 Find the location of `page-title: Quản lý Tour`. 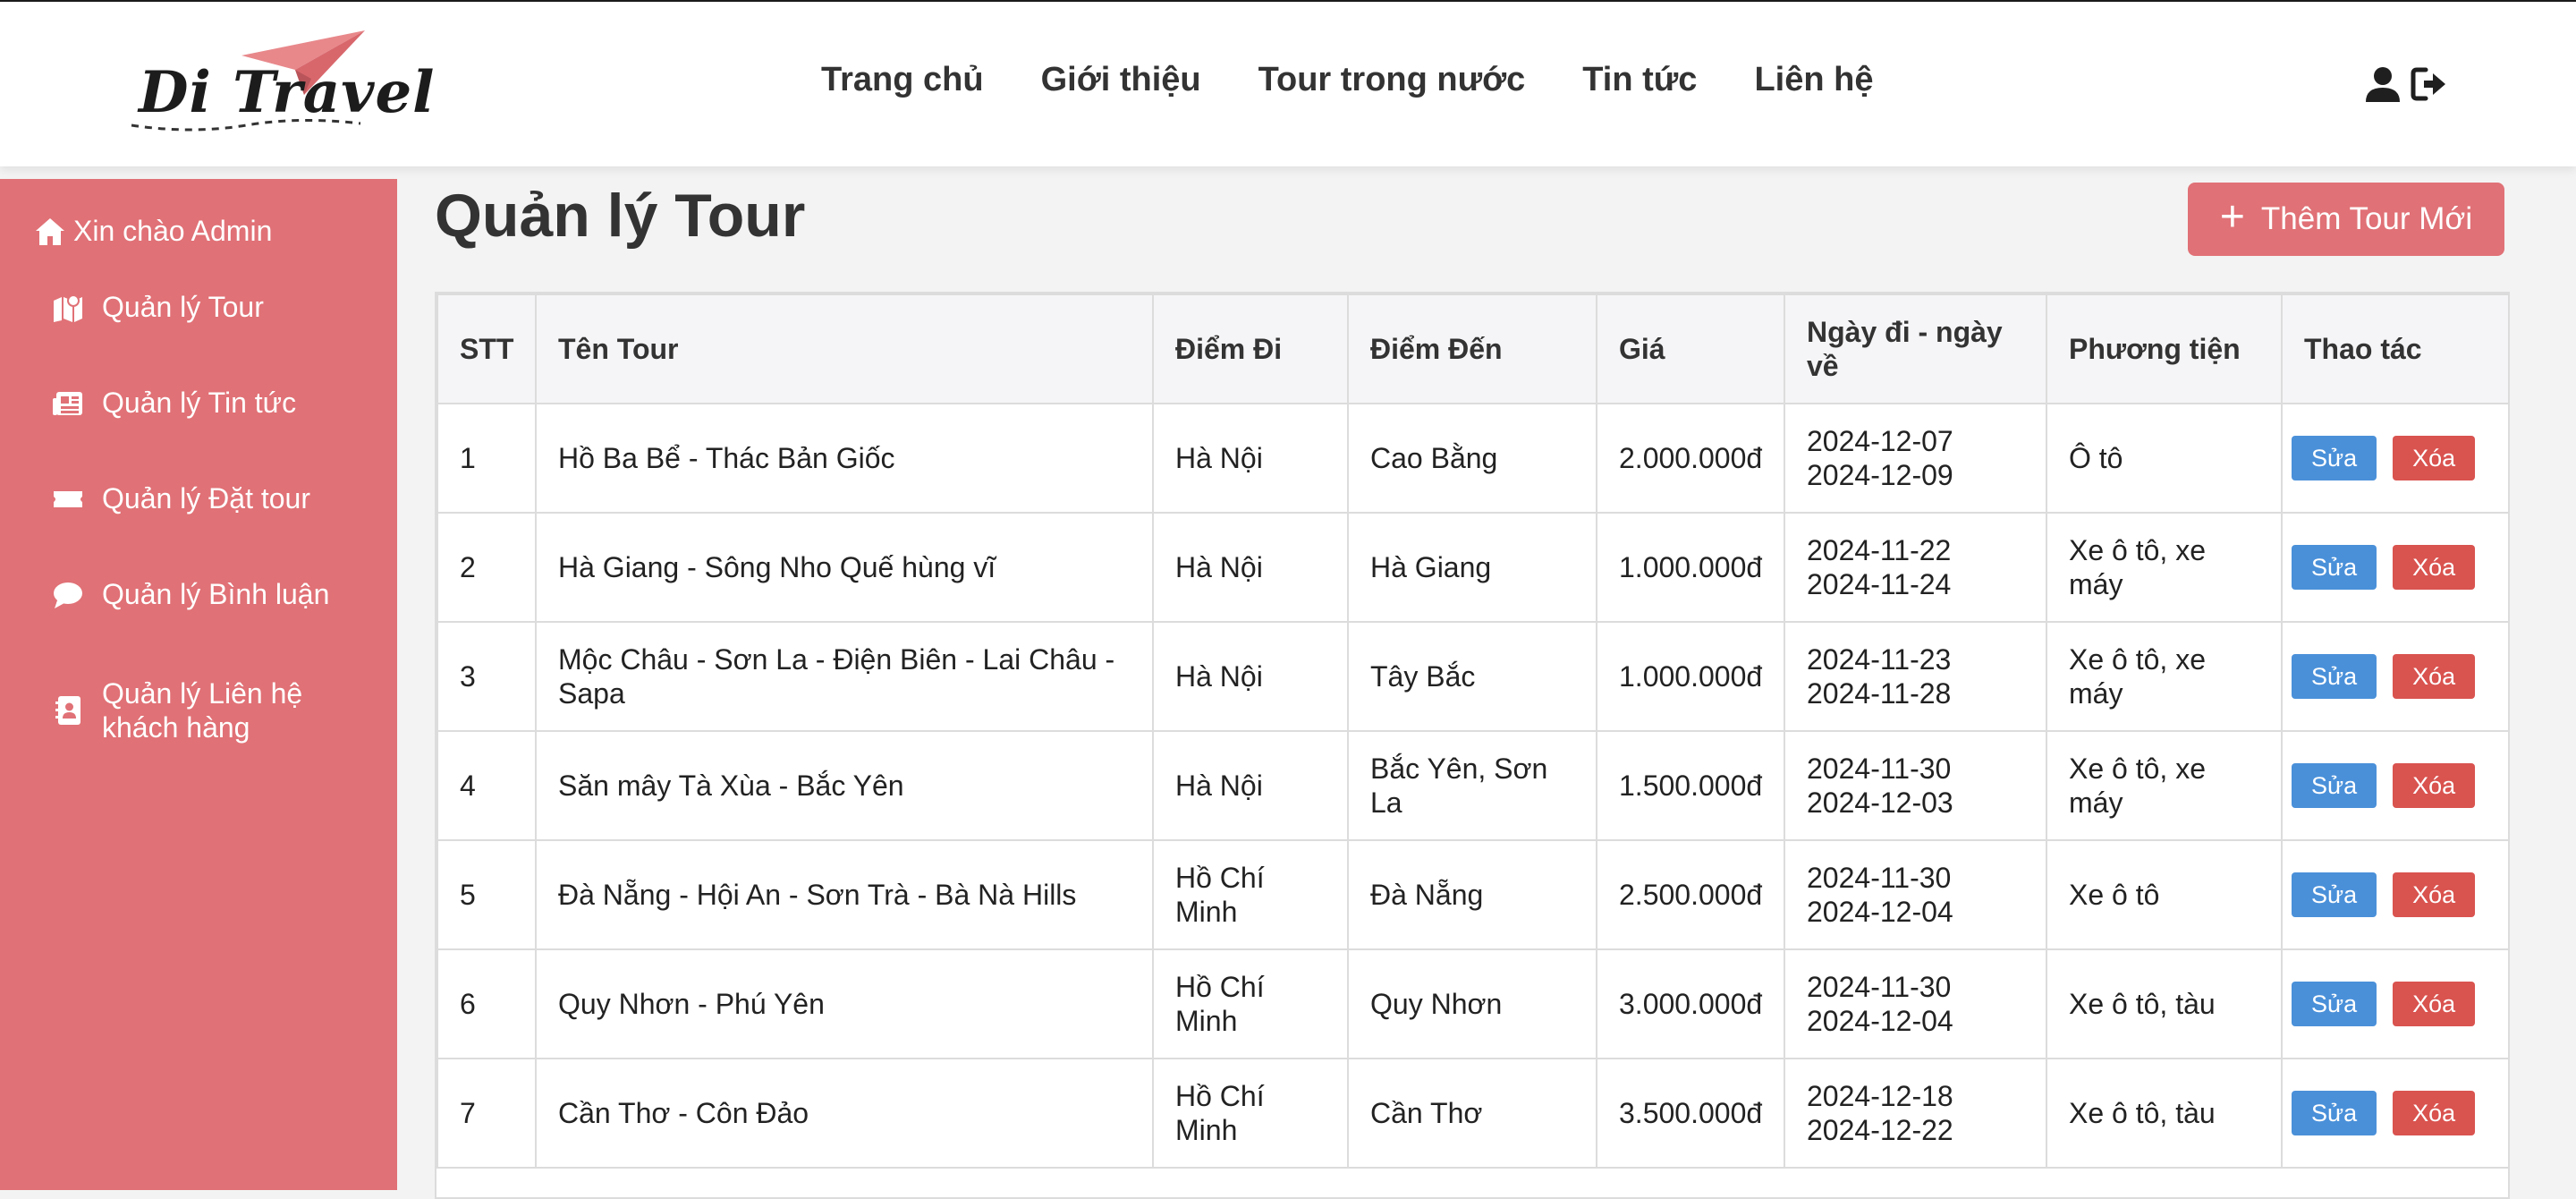

page-title: Quản lý Tour is located at coordinates (620, 216).